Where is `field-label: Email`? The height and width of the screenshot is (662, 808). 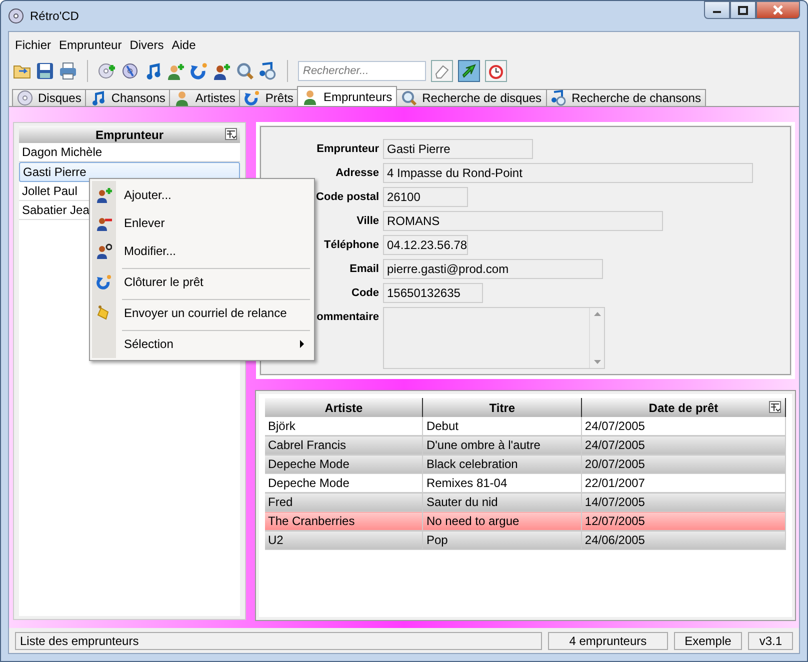
field-label: Email is located at coordinates (365, 269).